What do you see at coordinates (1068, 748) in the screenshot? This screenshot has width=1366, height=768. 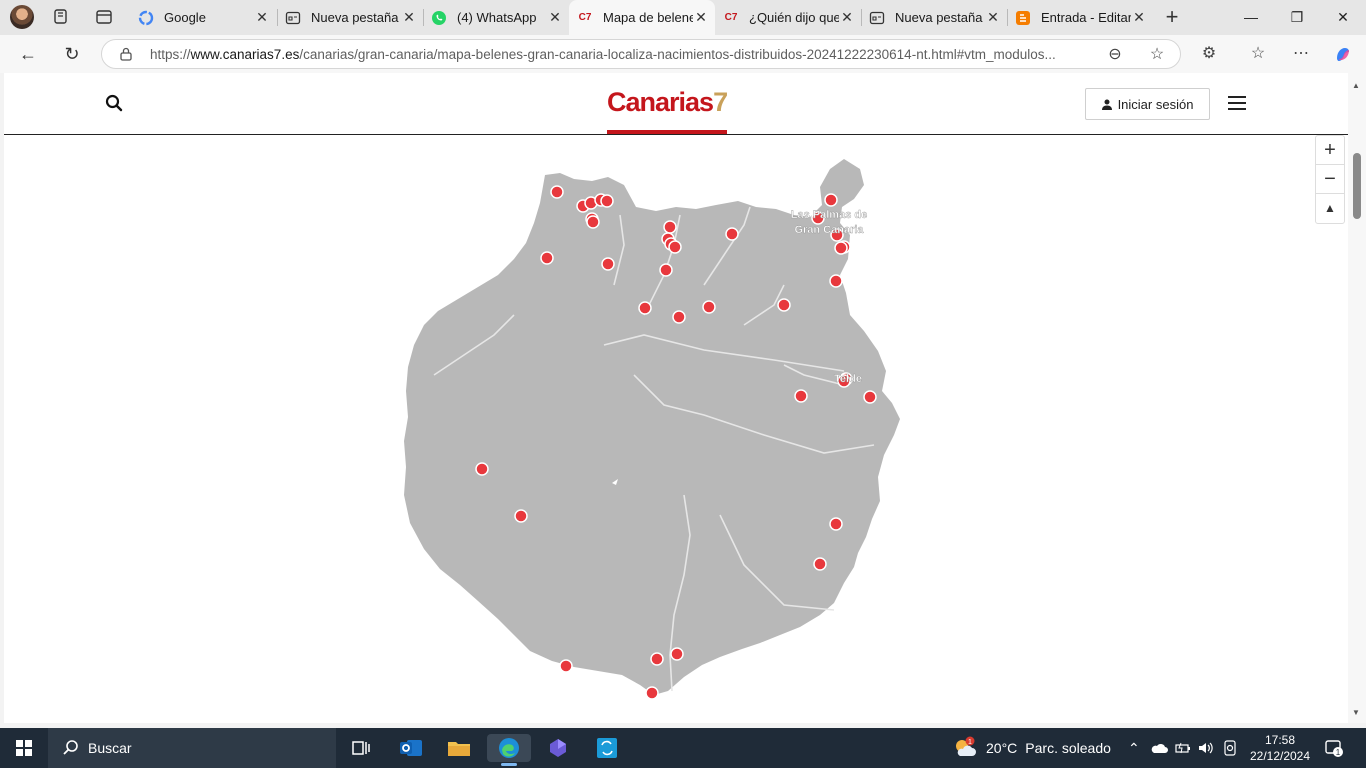 I see `weather-description: Parc. soleado` at bounding box center [1068, 748].